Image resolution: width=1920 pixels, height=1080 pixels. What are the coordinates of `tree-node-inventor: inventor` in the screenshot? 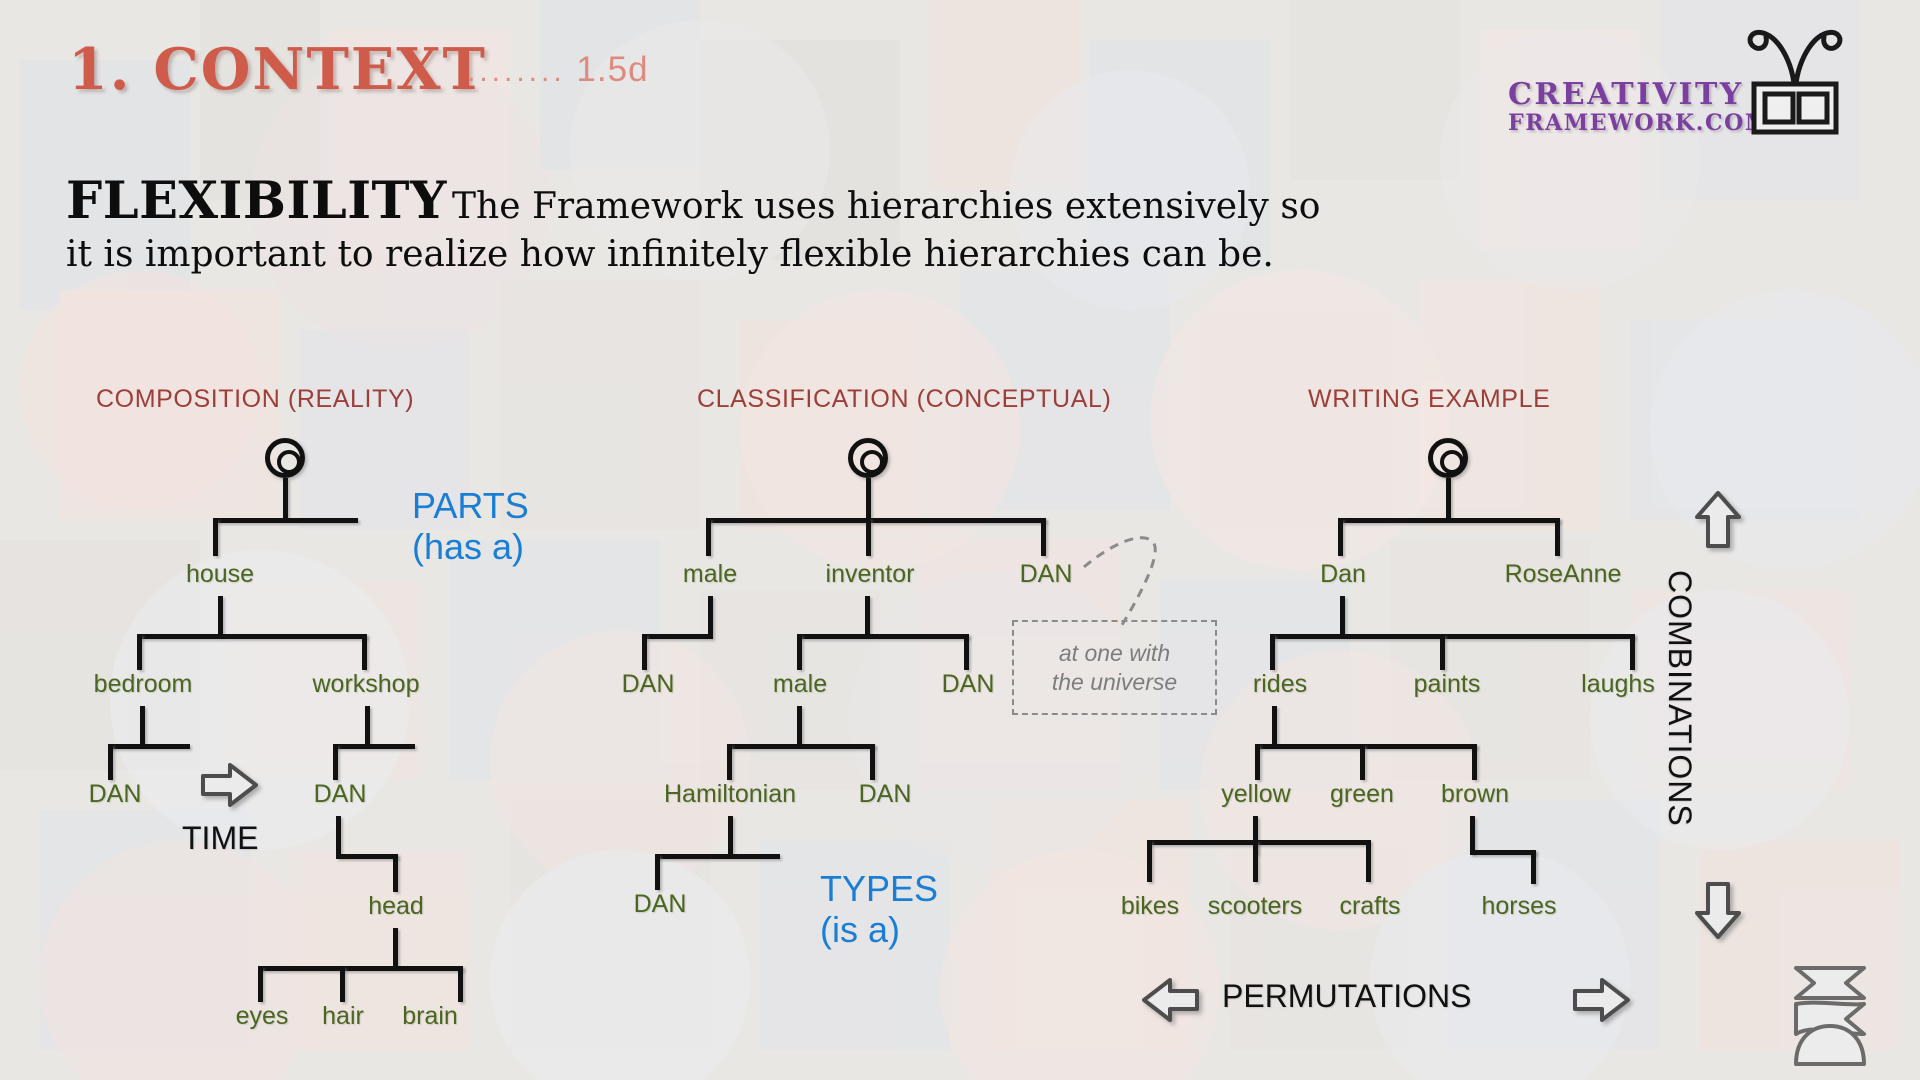 It's located at (870, 574).